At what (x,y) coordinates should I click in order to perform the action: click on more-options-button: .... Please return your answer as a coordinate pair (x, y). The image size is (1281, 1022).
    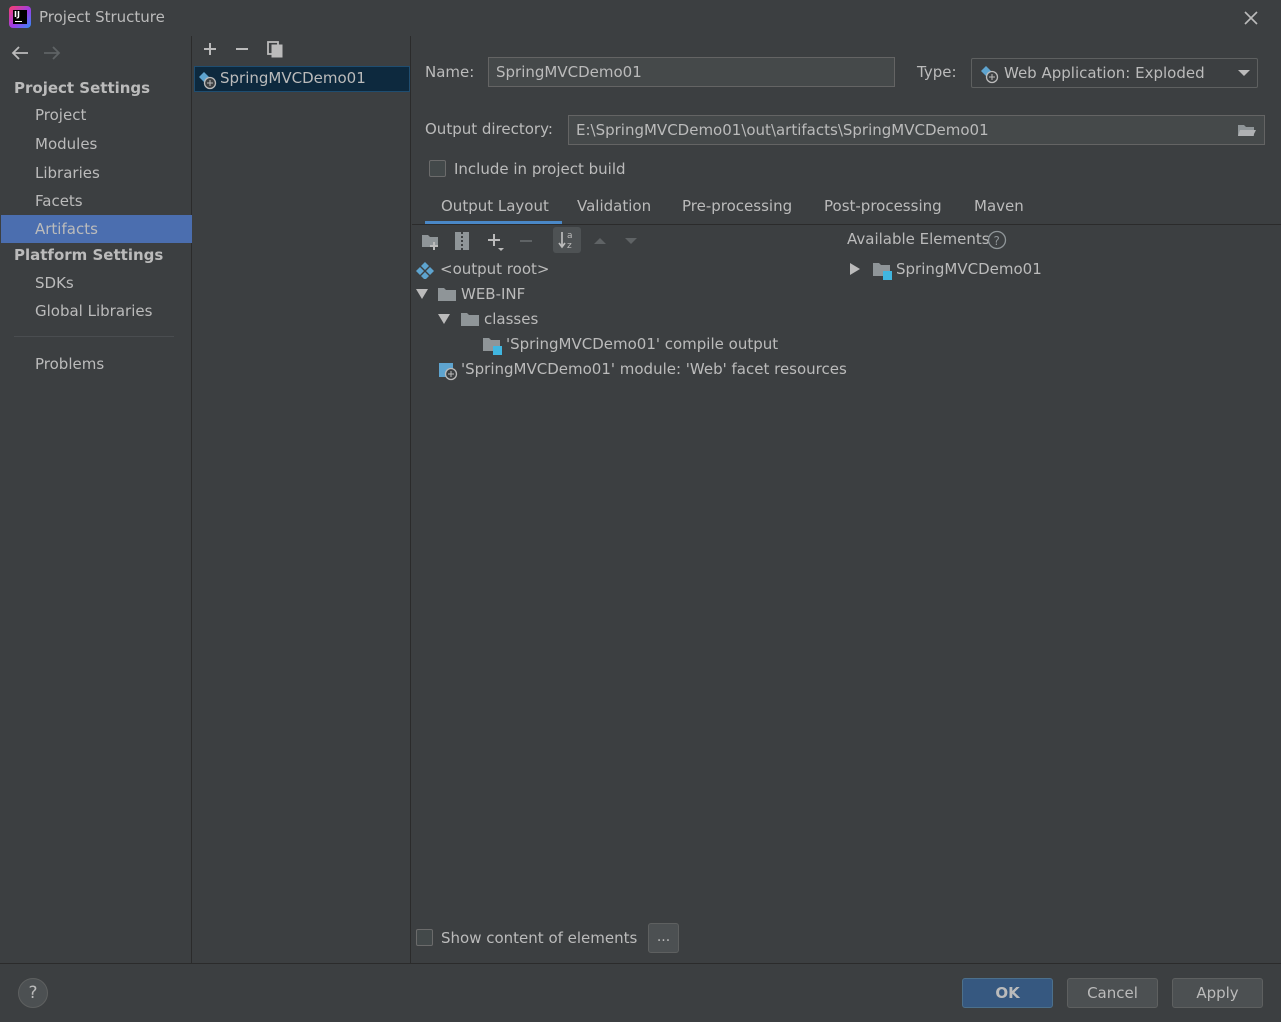
    Looking at the image, I should click on (663, 938).